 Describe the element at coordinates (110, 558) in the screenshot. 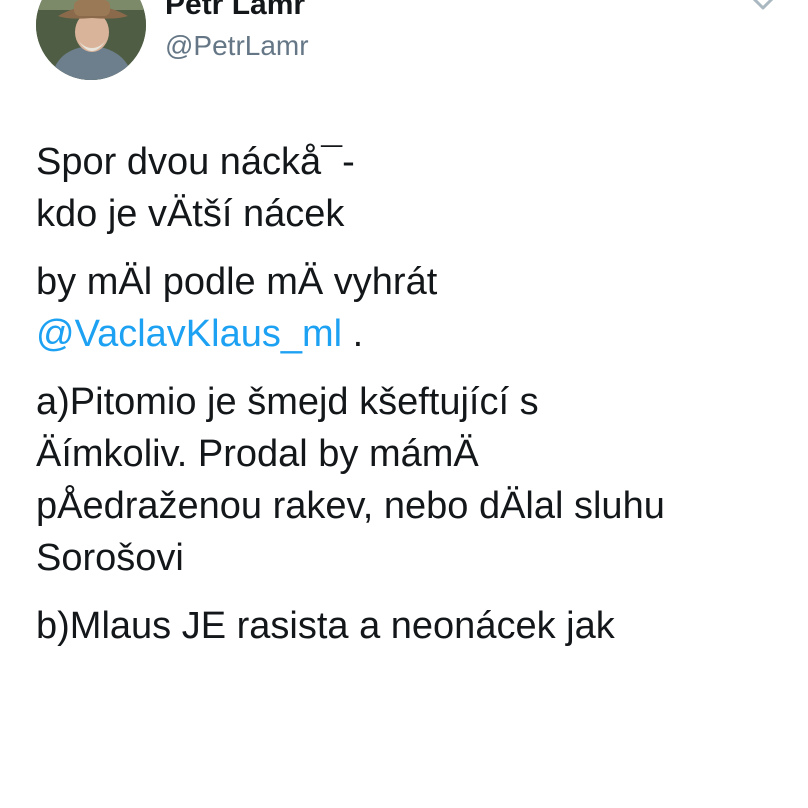

I see `tweet-line: Sorošovi` at that location.